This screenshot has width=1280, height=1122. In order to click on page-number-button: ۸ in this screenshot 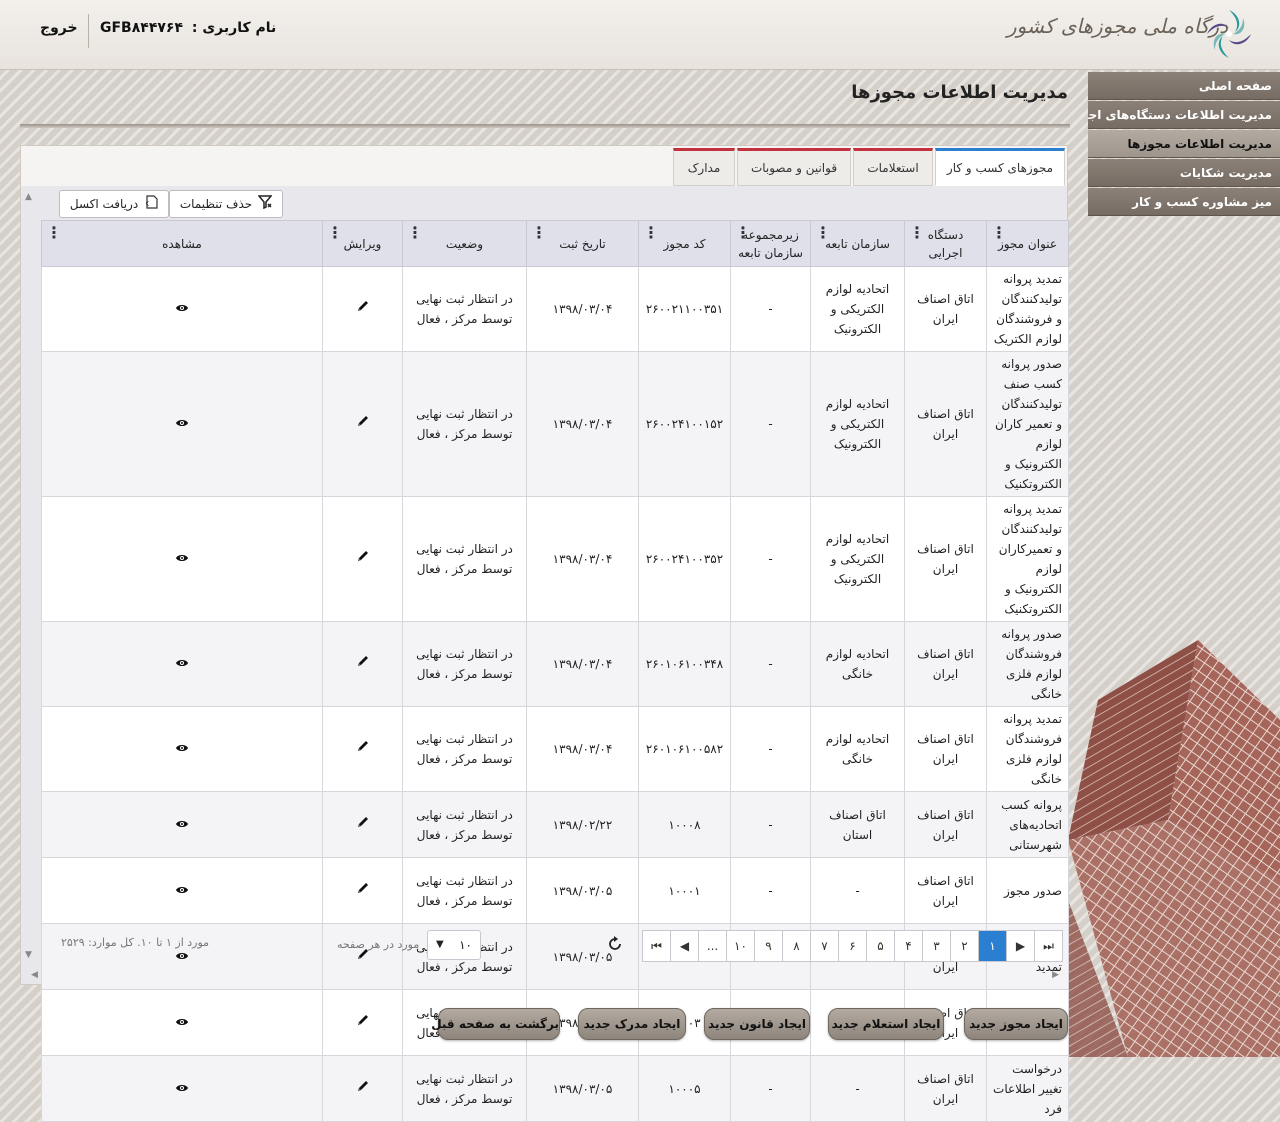, I will do `click(796, 946)`.